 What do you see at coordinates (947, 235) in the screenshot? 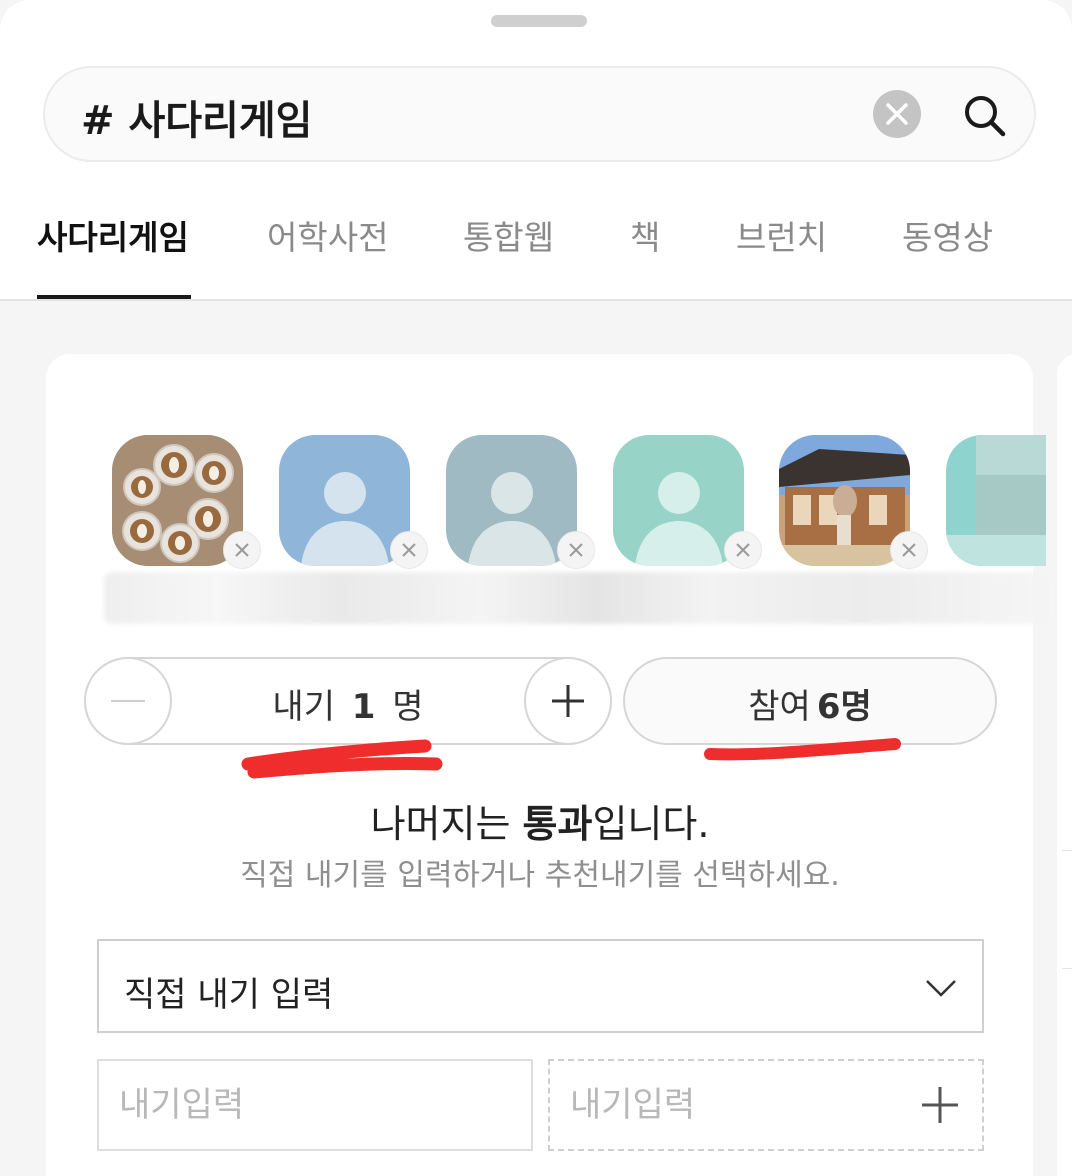
I see `tab-video: 동영상` at bounding box center [947, 235].